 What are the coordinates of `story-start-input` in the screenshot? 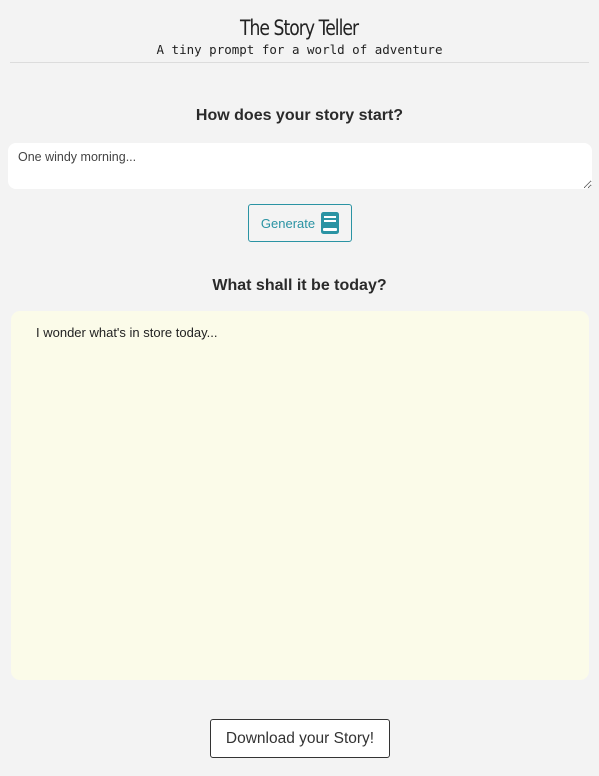 It's located at (300, 166).